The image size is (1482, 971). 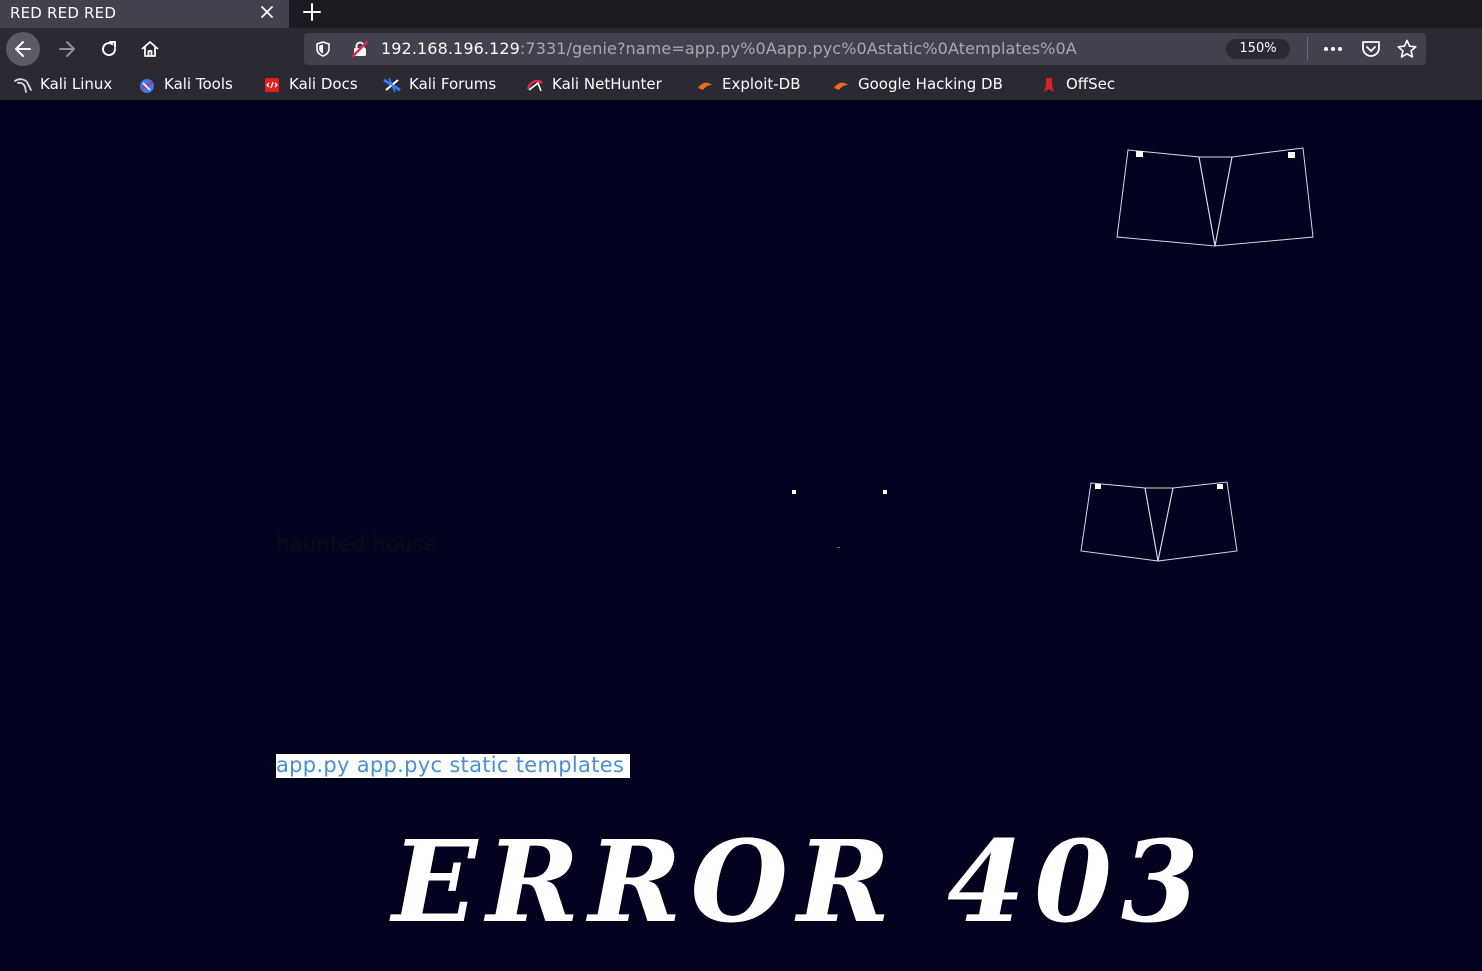 I want to click on forward-arrow-icon, so click(x=67, y=49).